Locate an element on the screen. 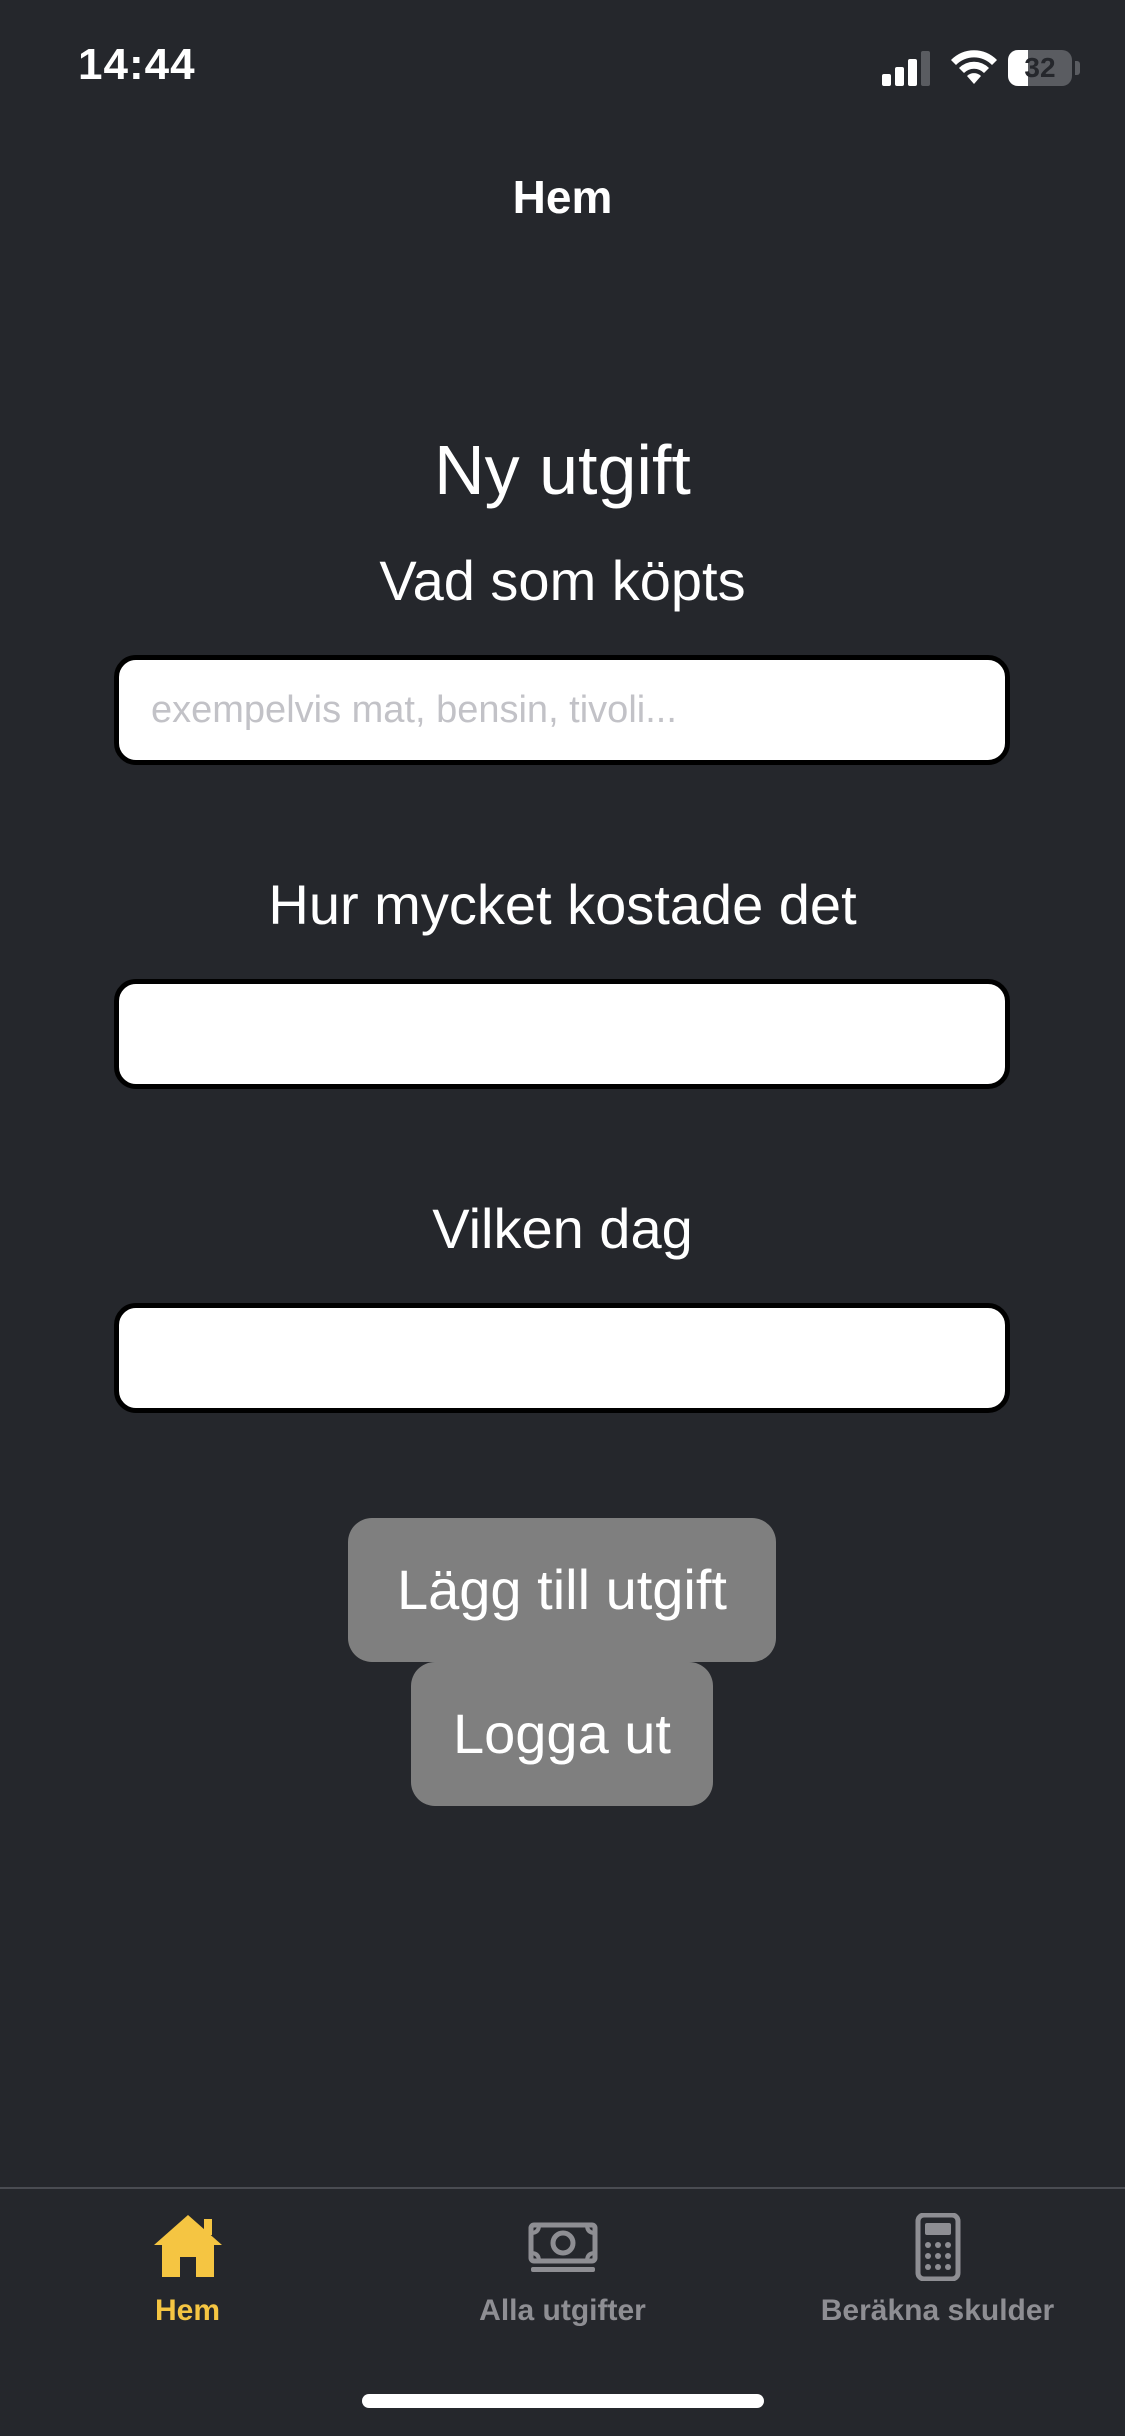  money-icon is located at coordinates (563, 2247).